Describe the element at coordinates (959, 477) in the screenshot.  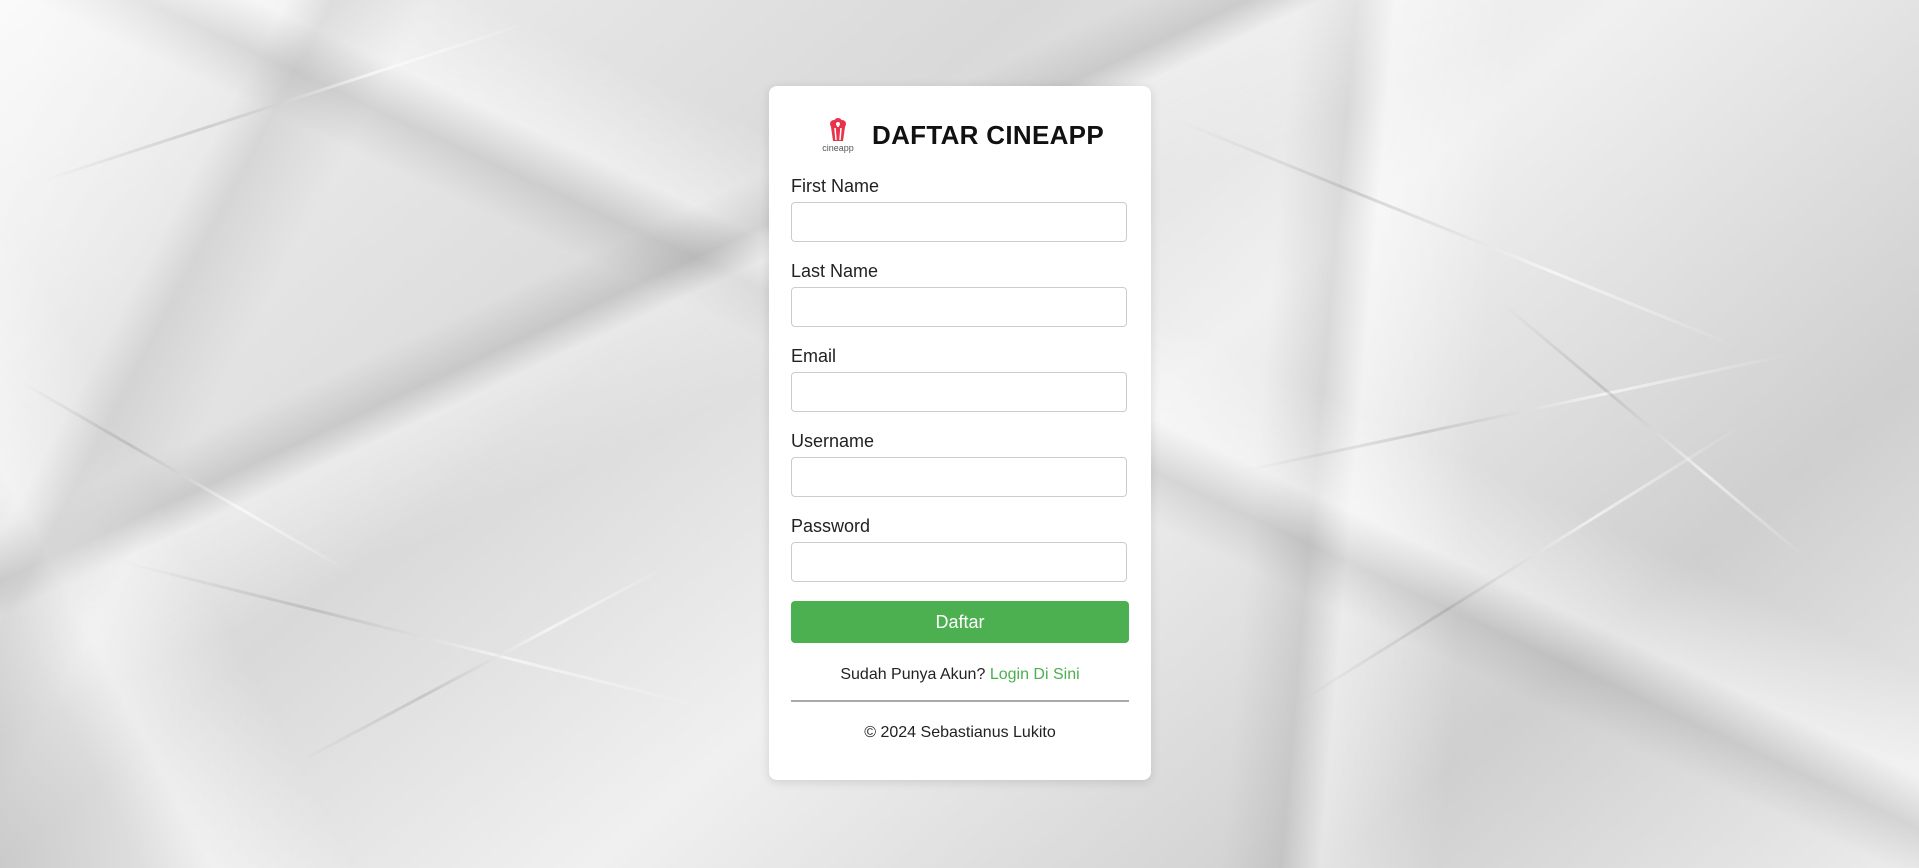
I see `username-input` at that location.